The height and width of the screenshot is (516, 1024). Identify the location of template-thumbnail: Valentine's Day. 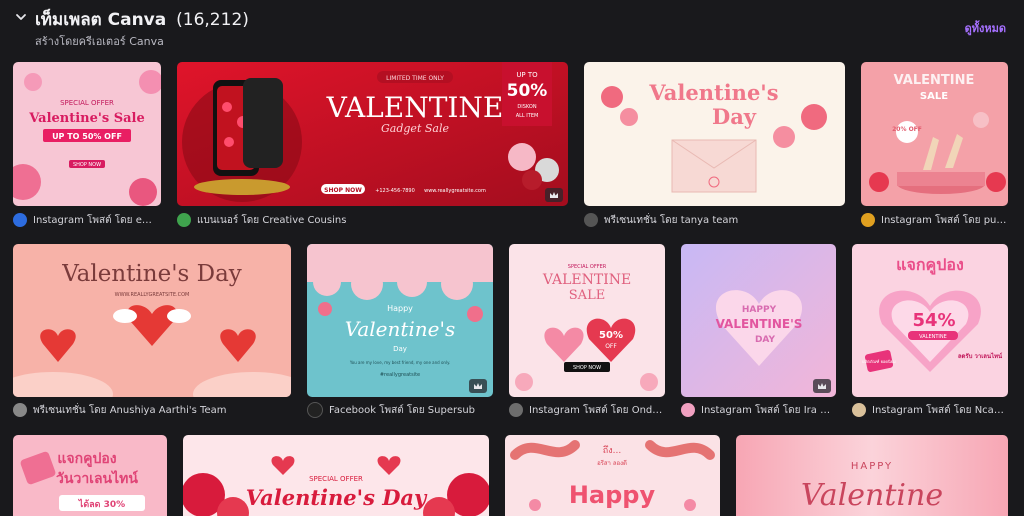
(714, 134).